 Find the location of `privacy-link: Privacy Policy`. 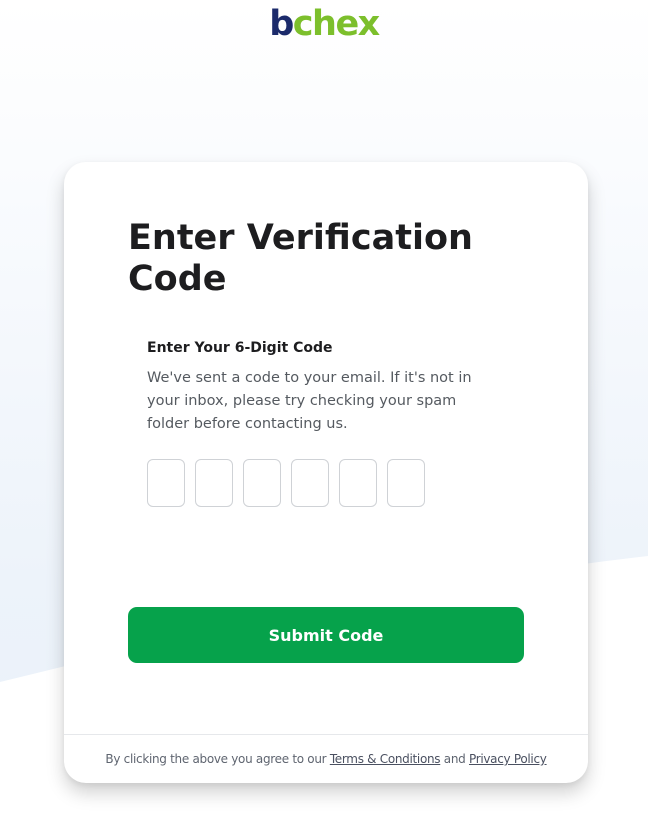

privacy-link: Privacy Policy is located at coordinates (508, 759).